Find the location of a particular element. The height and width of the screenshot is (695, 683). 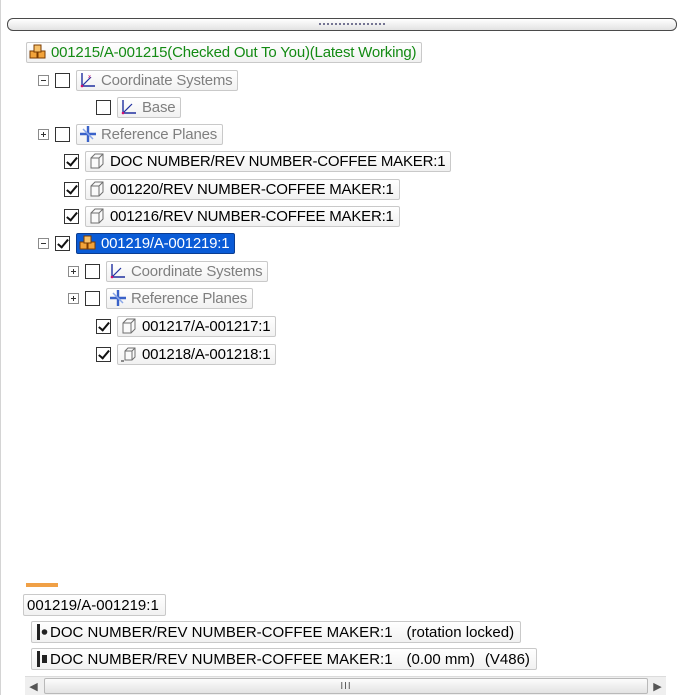

scroll-right-arrow-icon: ▶ is located at coordinates (657, 686).